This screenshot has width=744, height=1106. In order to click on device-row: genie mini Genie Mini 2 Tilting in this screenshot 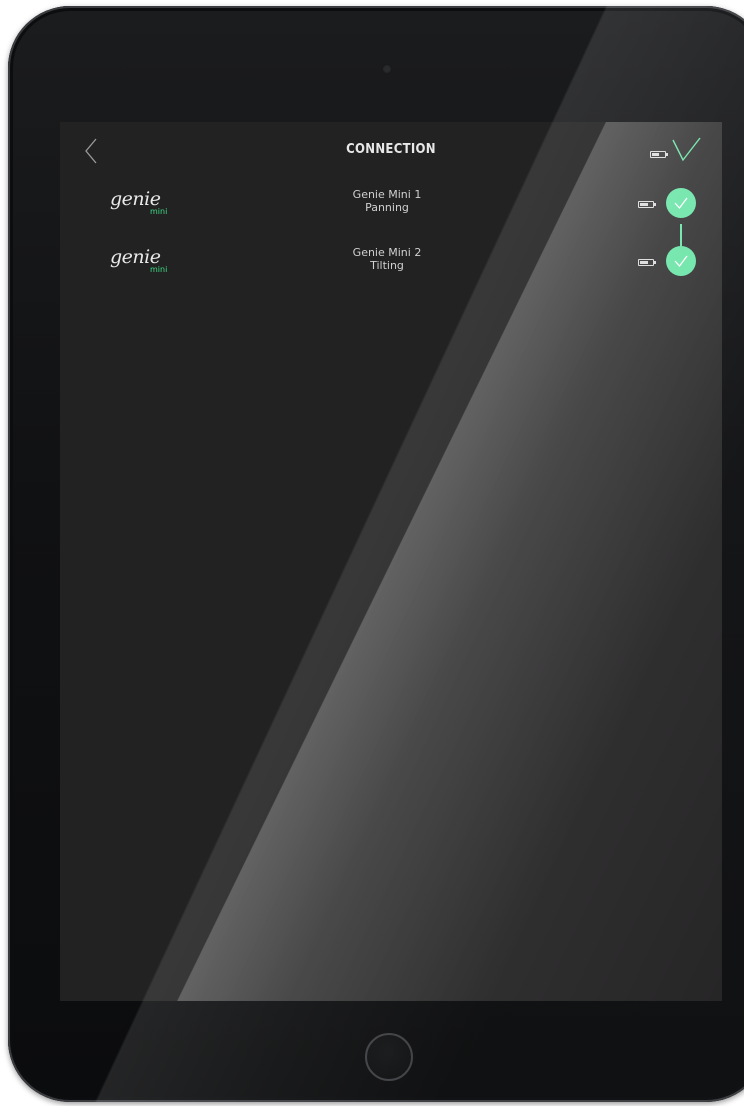, I will do `click(391, 264)`.